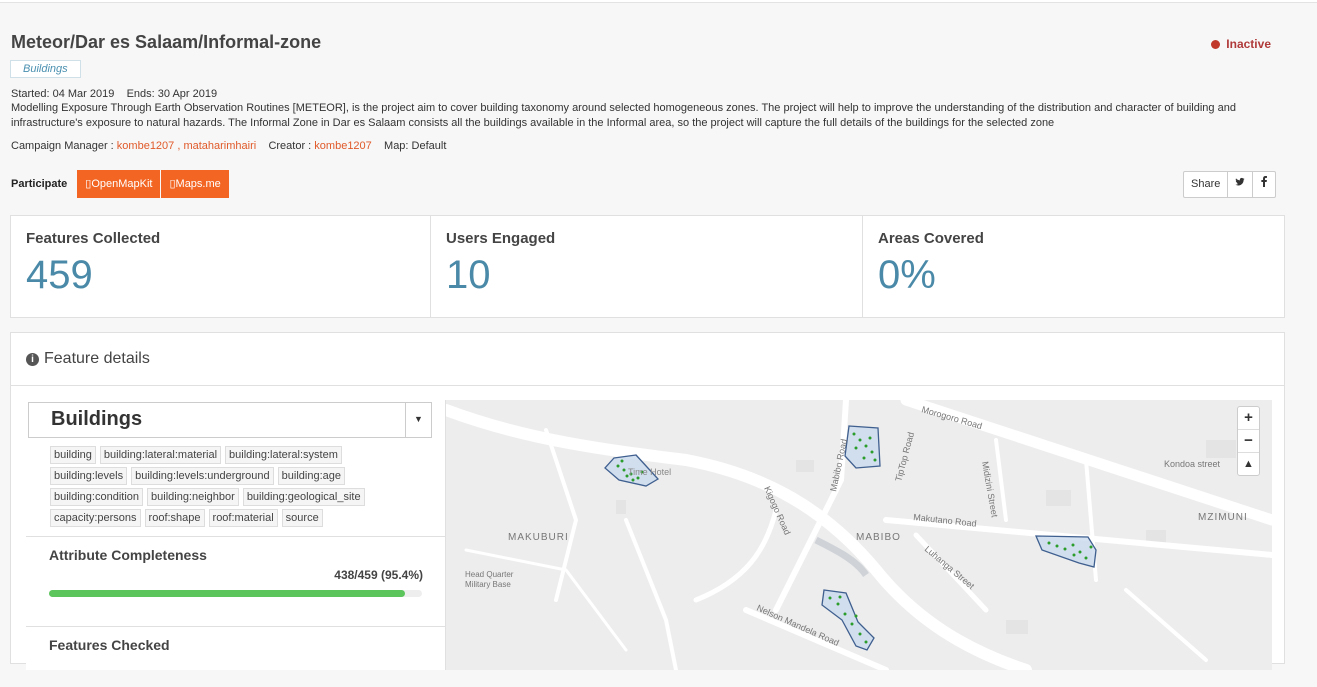  Describe the element at coordinates (186, 146) in the screenshot. I see `manager-links: kombe1207 , mataharimhairi` at that location.